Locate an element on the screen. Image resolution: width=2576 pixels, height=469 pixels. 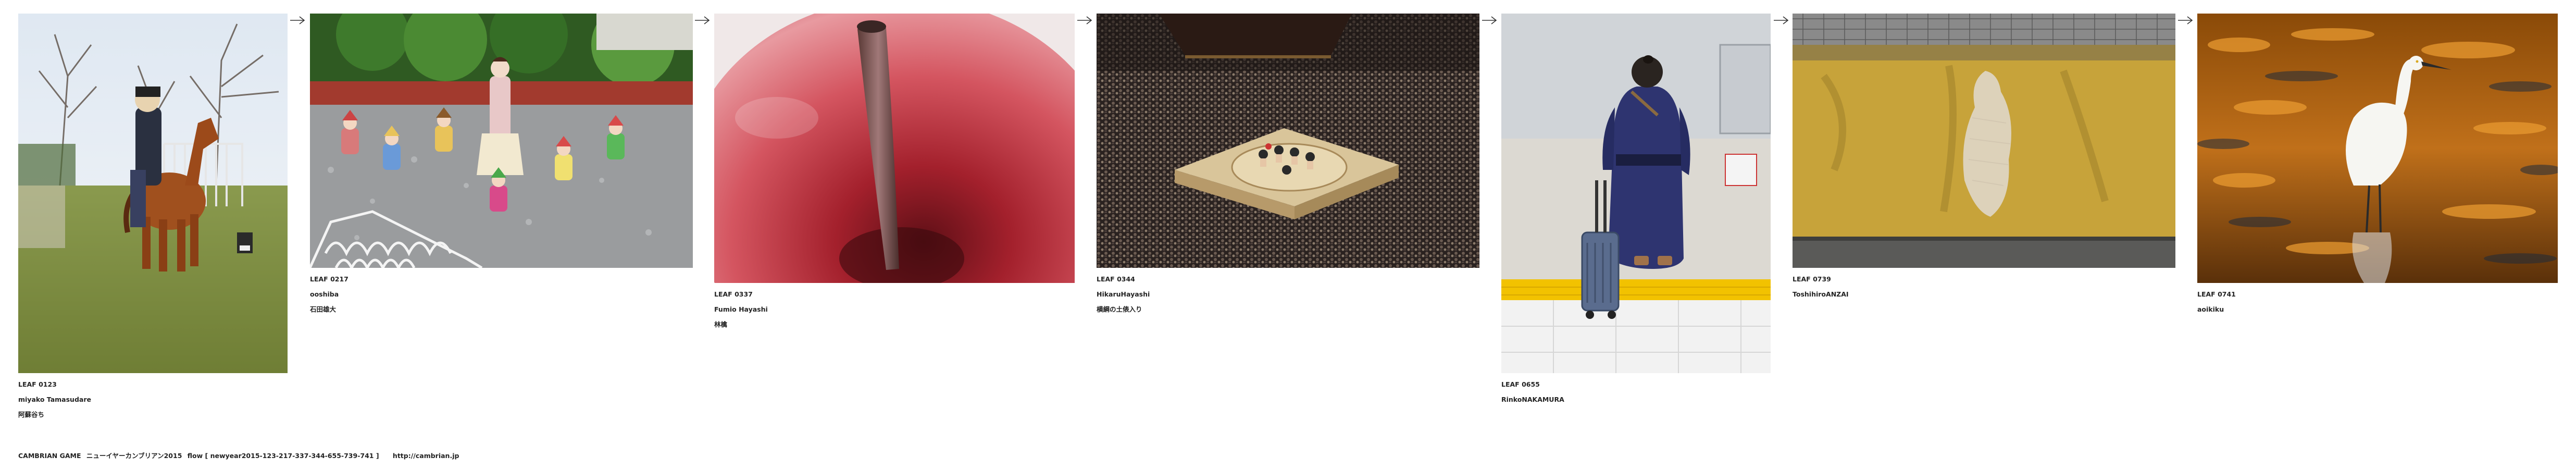
leaf-id: LEAF 0741 is located at coordinates (2216, 294).